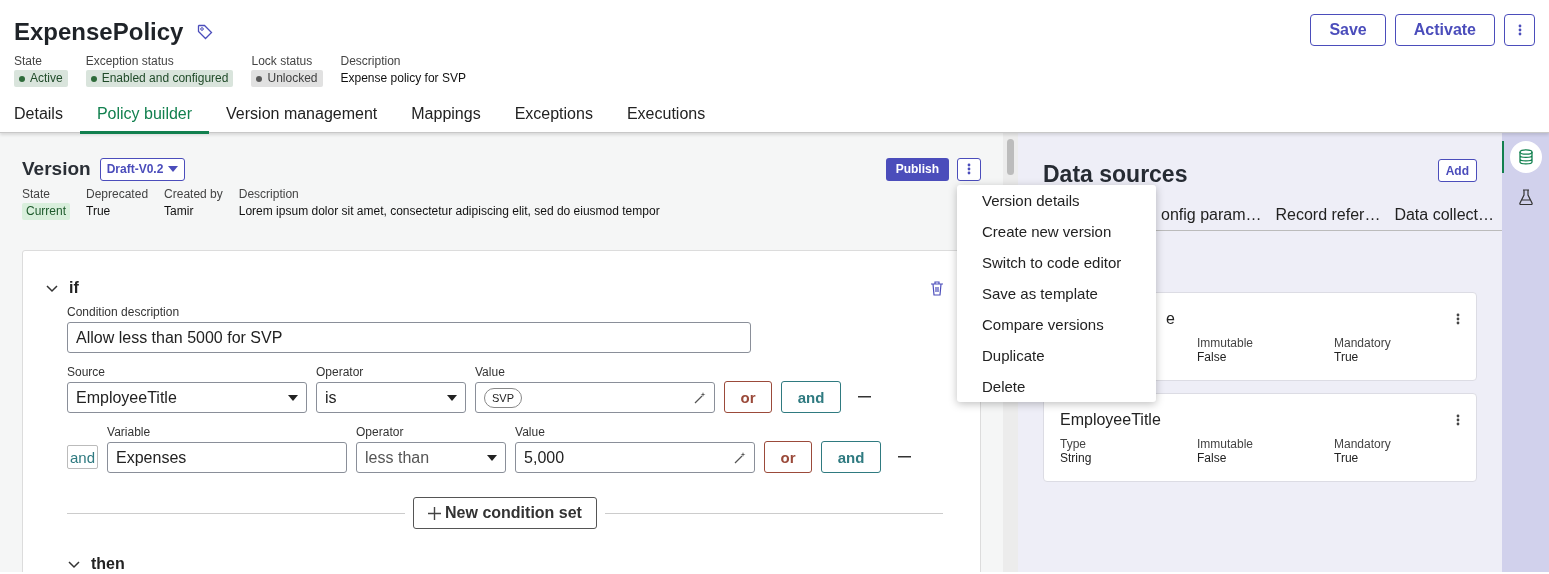  I want to click on field-label: Condition description, so click(124, 312).